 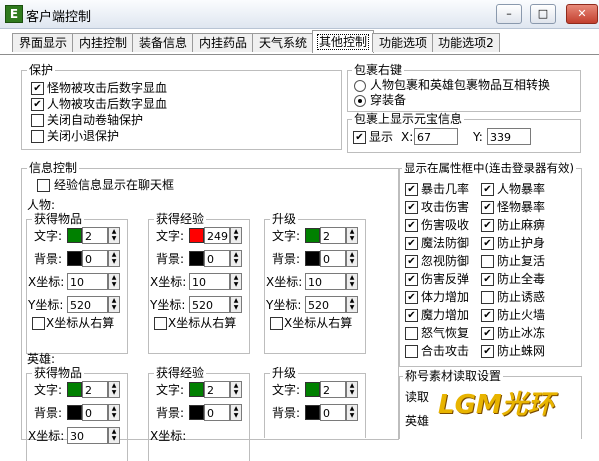 I want to click on attr-left-checkbox-4: ✔, so click(x=411, y=243).